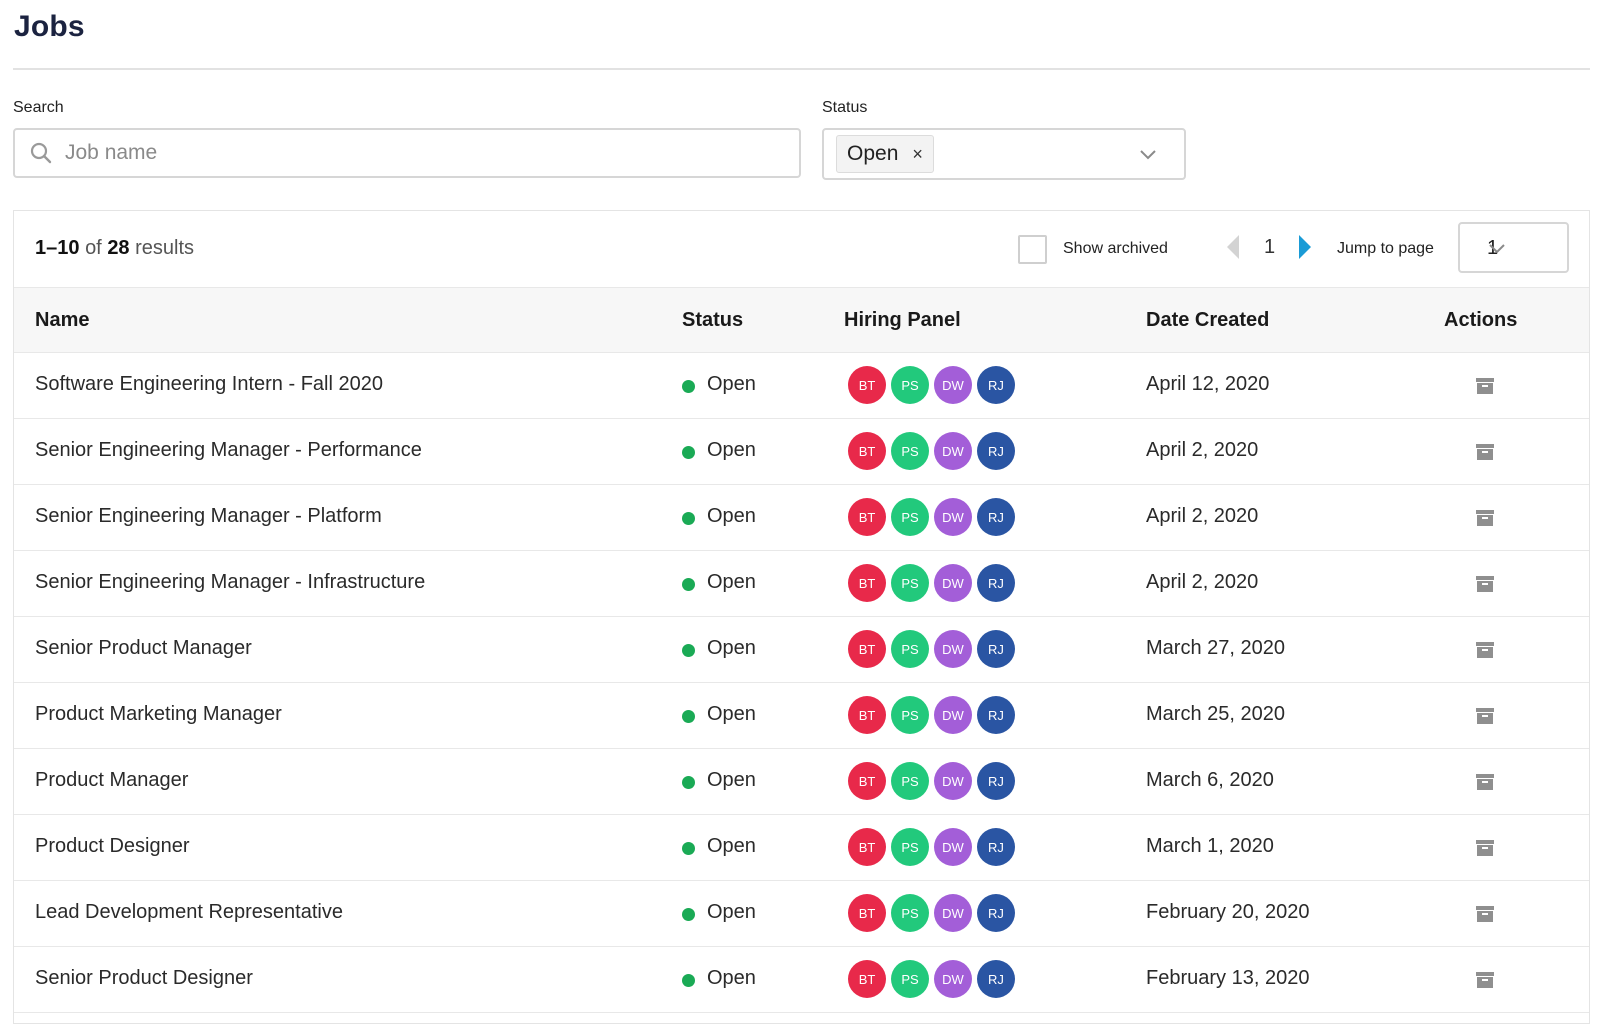 Image resolution: width=1600 pixels, height=1027 pixels. Describe the element at coordinates (1228, 912) in the screenshot. I see `date-created: February 20, 2020` at that location.